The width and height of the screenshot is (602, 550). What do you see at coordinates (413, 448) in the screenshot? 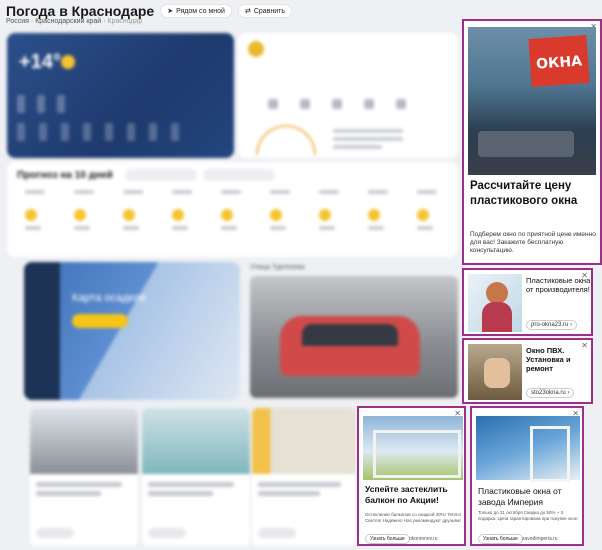
I see `ad-balcony-image` at bounding box center [413, 448].